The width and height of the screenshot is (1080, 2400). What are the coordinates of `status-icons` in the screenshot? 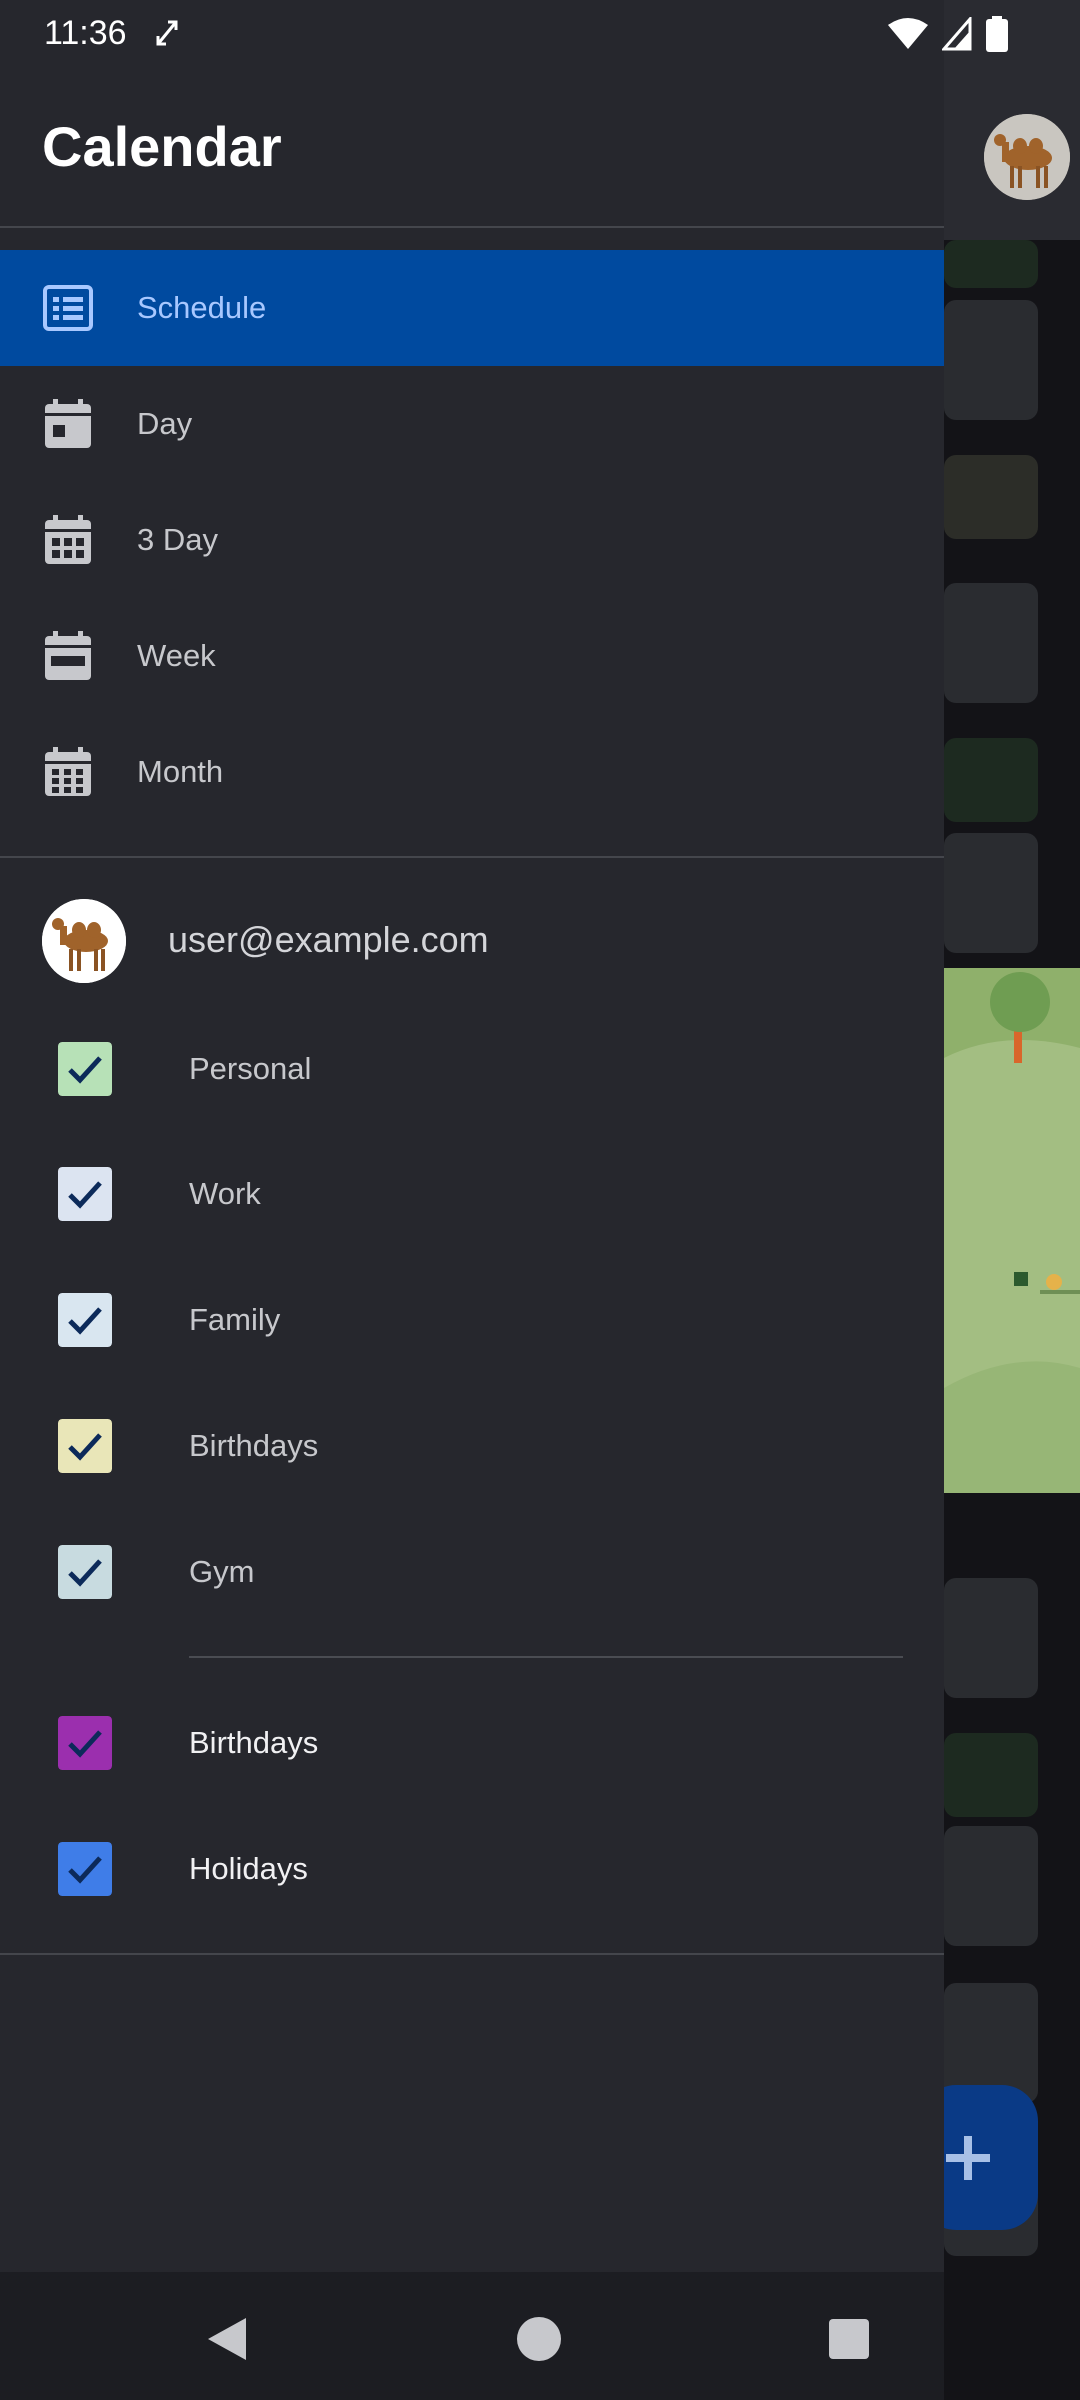 It's located at (948, 34).